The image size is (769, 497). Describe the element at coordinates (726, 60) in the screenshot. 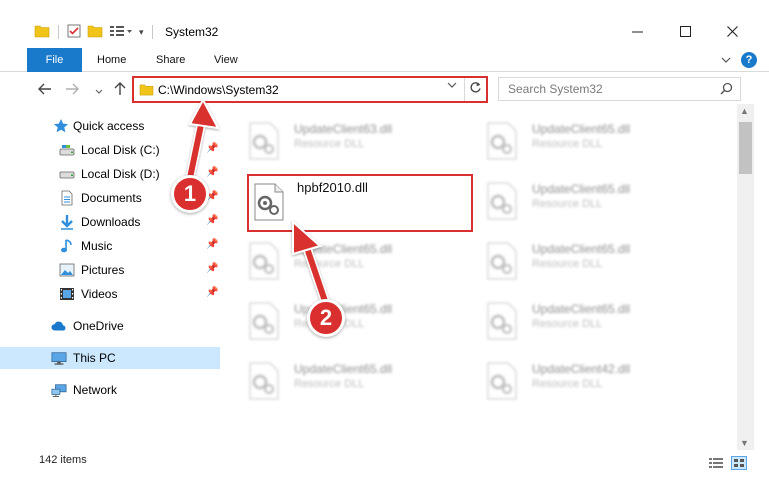

I see `expand-ribbon-icon` at that location.